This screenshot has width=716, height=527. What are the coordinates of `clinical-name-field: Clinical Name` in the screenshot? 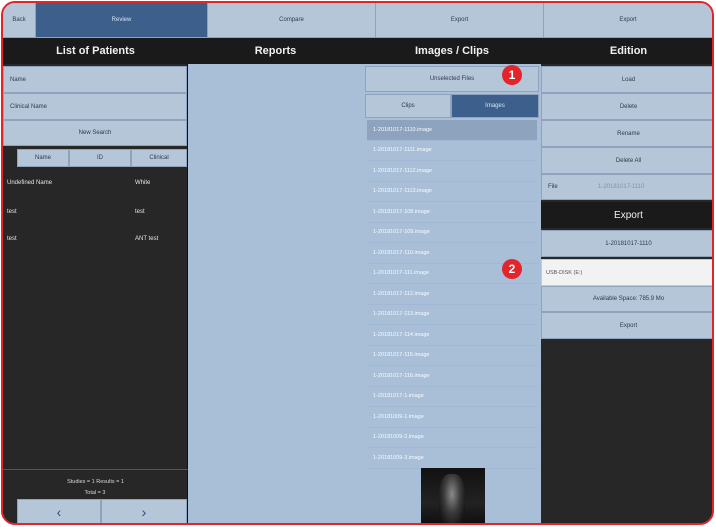 It's located at (95, 106).